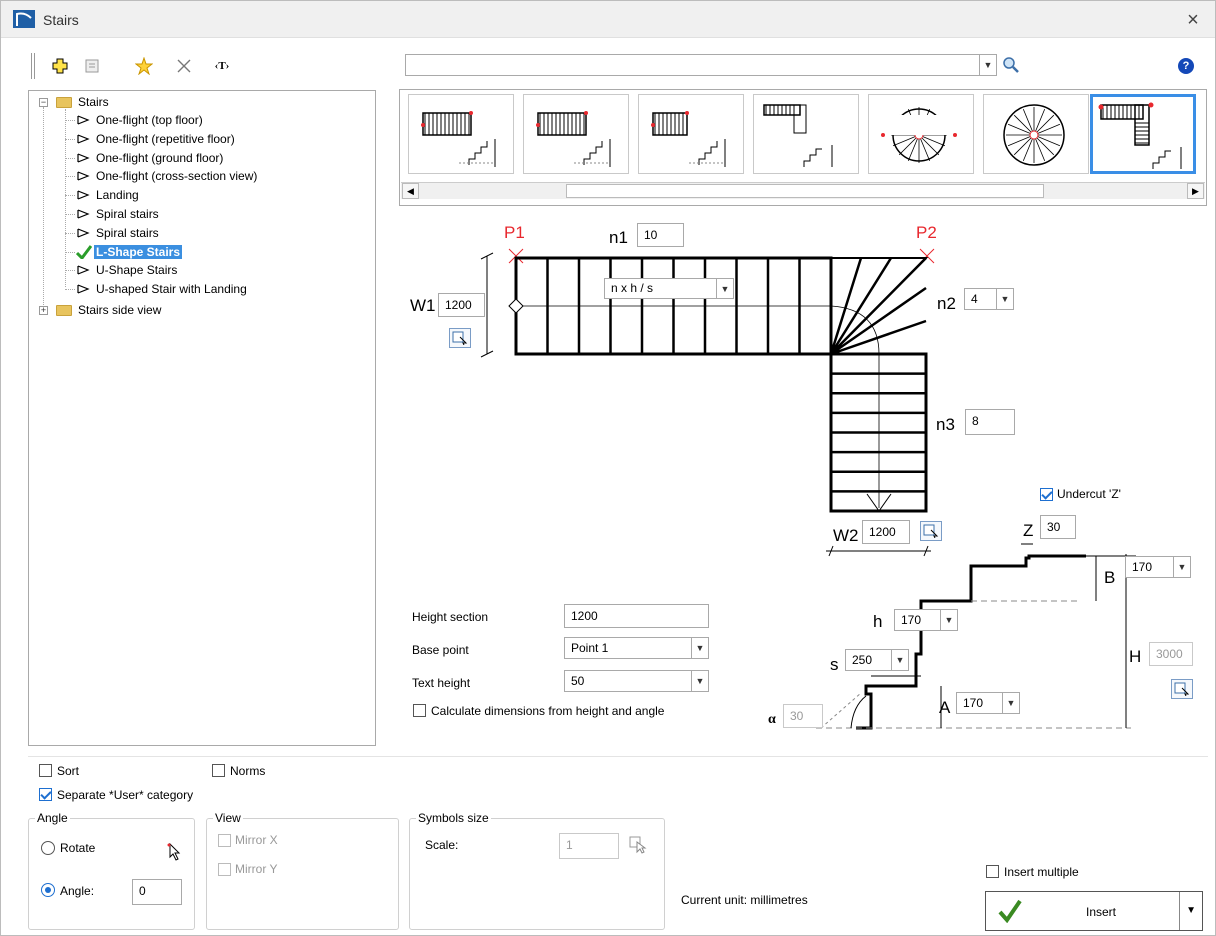  What do you see at coordinates (92, 66) in the screenshot?
I see `properties-button` at bounding box center [92, 66].